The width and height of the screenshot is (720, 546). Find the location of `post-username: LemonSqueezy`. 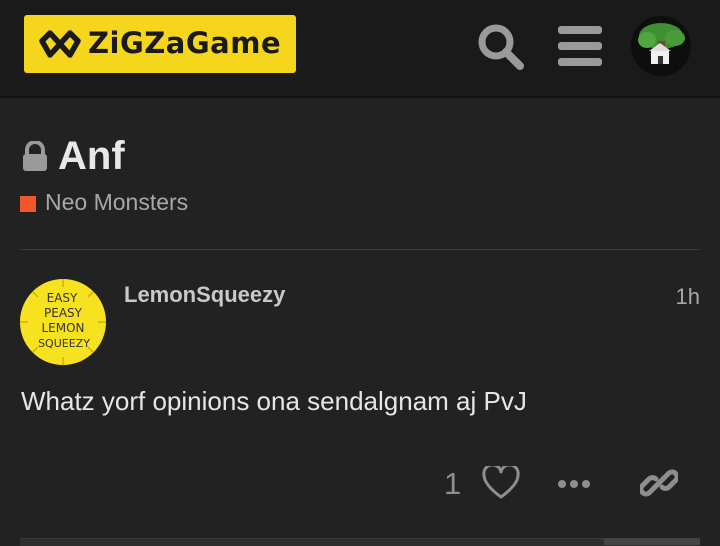

post-username: LemonSqueezy is located at coordinates (204, 295).